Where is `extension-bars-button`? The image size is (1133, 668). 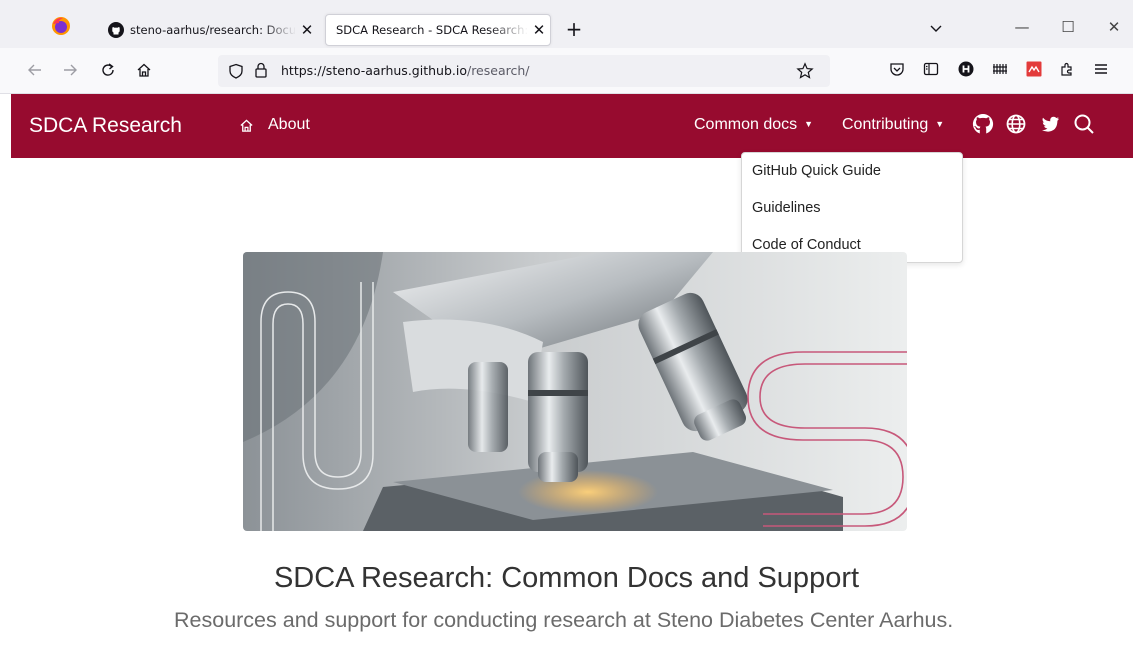 extension-bars-button is located at coordinates (1000, 69).